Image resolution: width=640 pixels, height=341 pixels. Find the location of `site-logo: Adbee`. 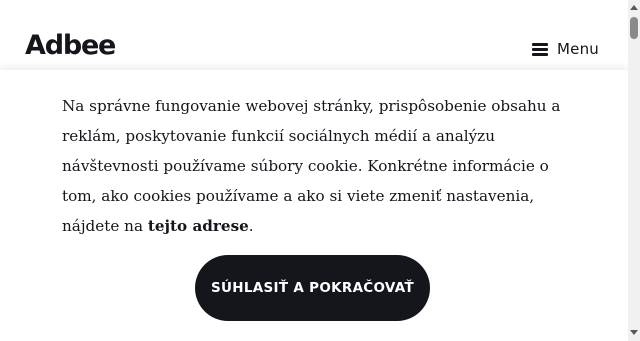

site-logo: Adbee is located at coordinates (70, 46).